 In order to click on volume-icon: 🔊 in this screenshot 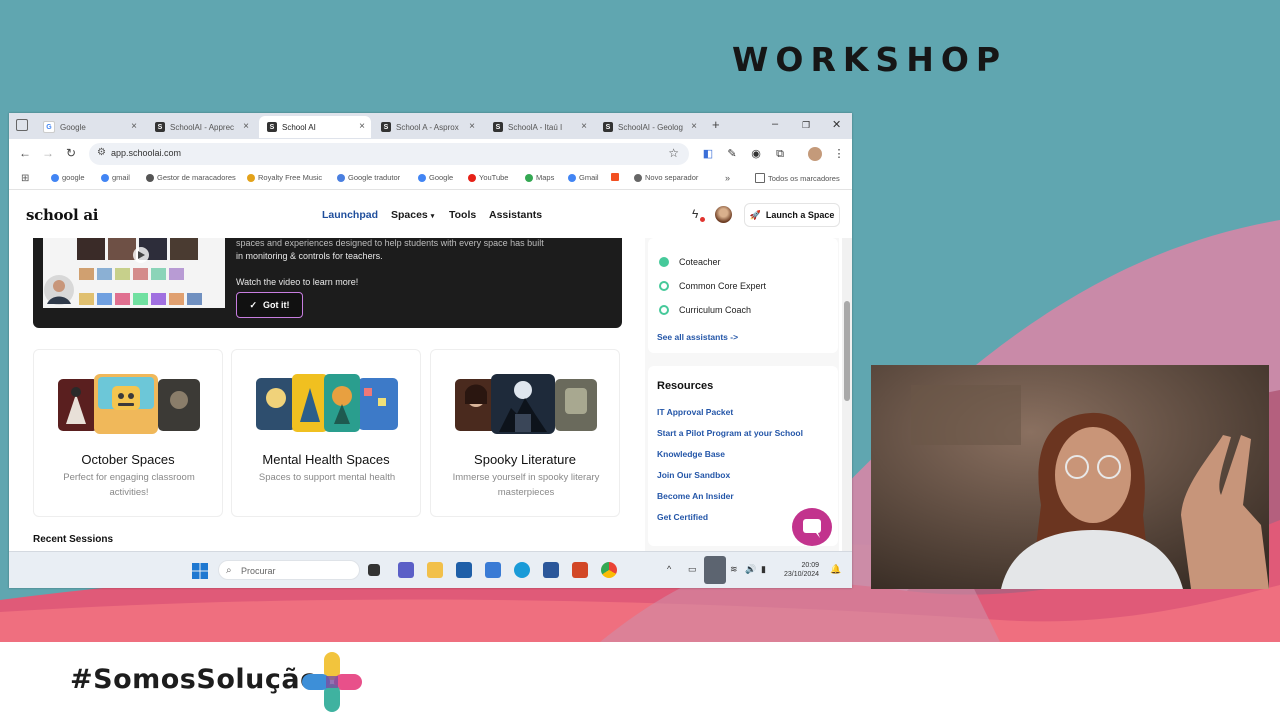, I will do `click(750, 569)`.